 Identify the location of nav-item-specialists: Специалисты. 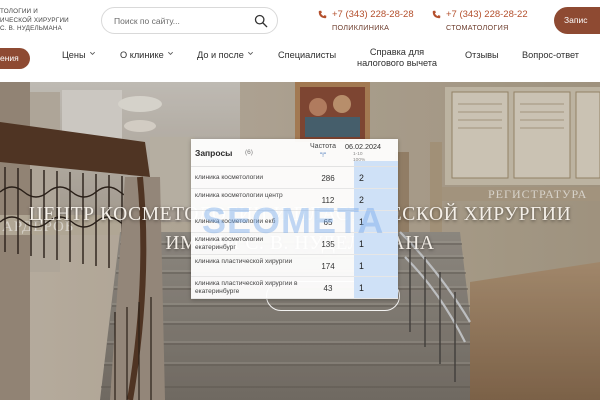
(307, 55).